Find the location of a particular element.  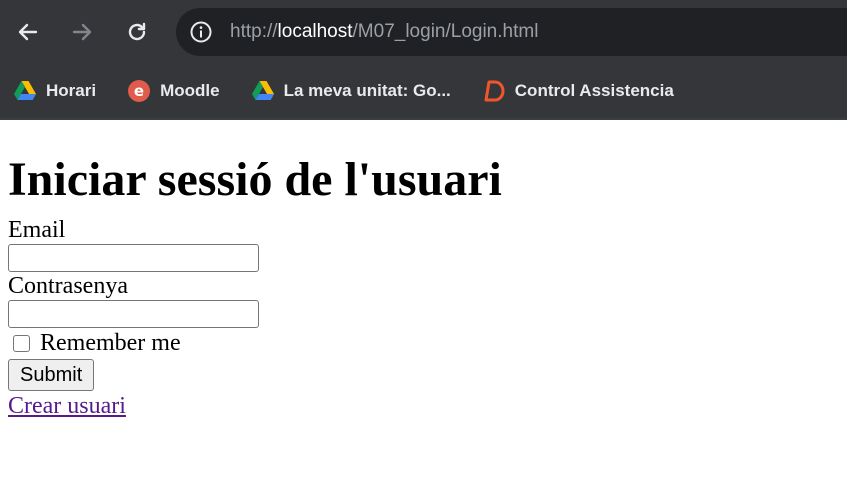

remember-me-row: Remember me is located at coordinates (423, 343).